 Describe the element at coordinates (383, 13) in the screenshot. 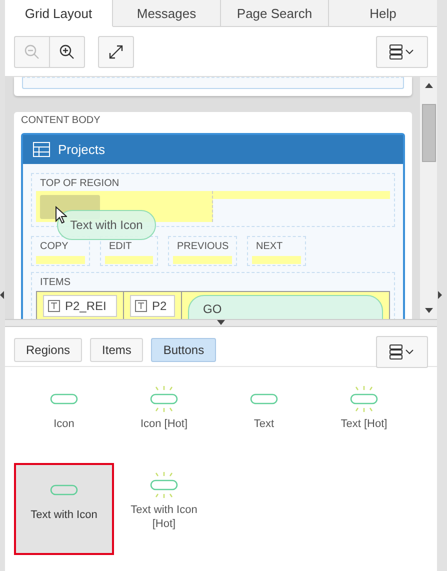

I see `tab: Help` at that location.